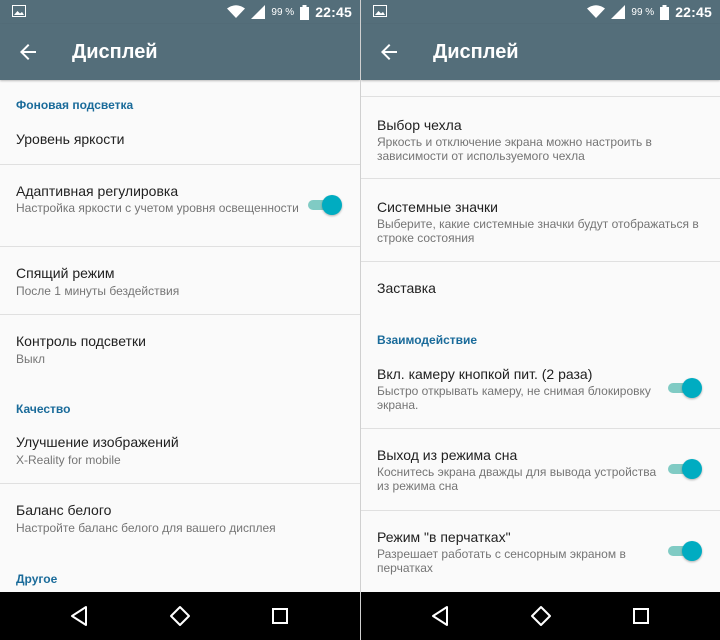  What do you see at coordinates (81, 341) in the screenshot?
I see `setting-title: Контроль подсветки` at bounding box center [81, 341].